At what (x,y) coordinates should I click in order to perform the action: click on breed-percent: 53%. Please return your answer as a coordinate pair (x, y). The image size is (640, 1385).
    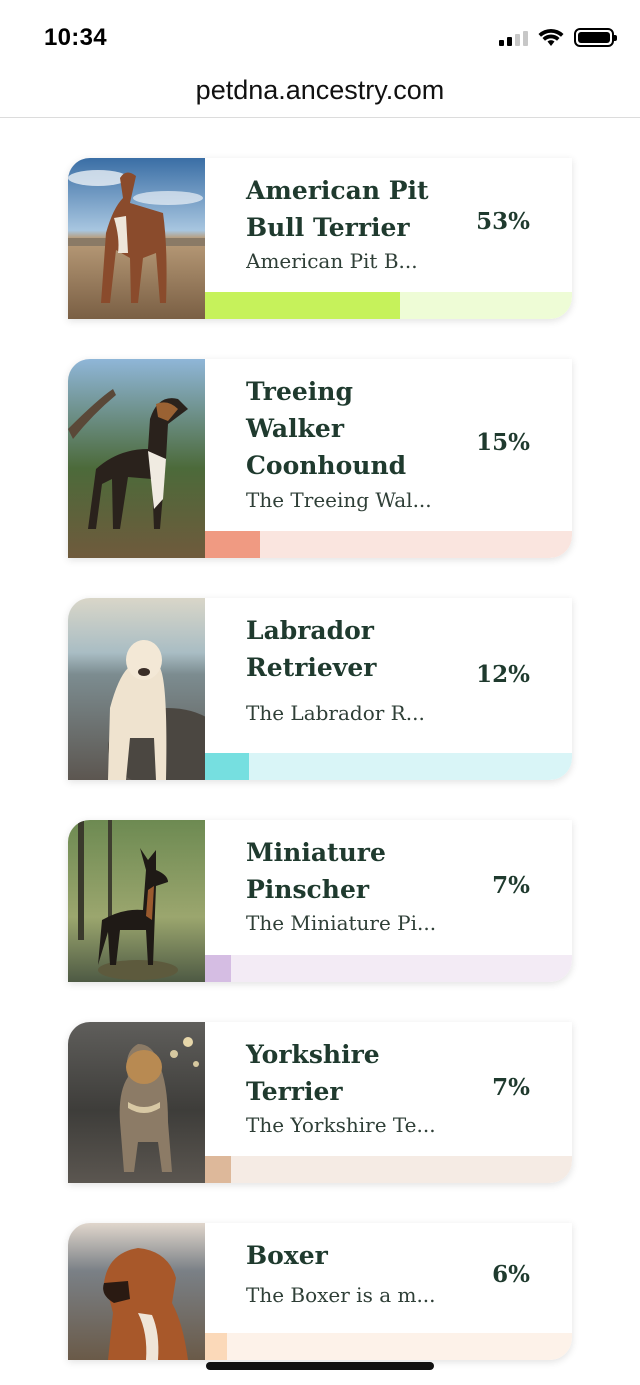
    Looking at the image, I should click on (503, 221).